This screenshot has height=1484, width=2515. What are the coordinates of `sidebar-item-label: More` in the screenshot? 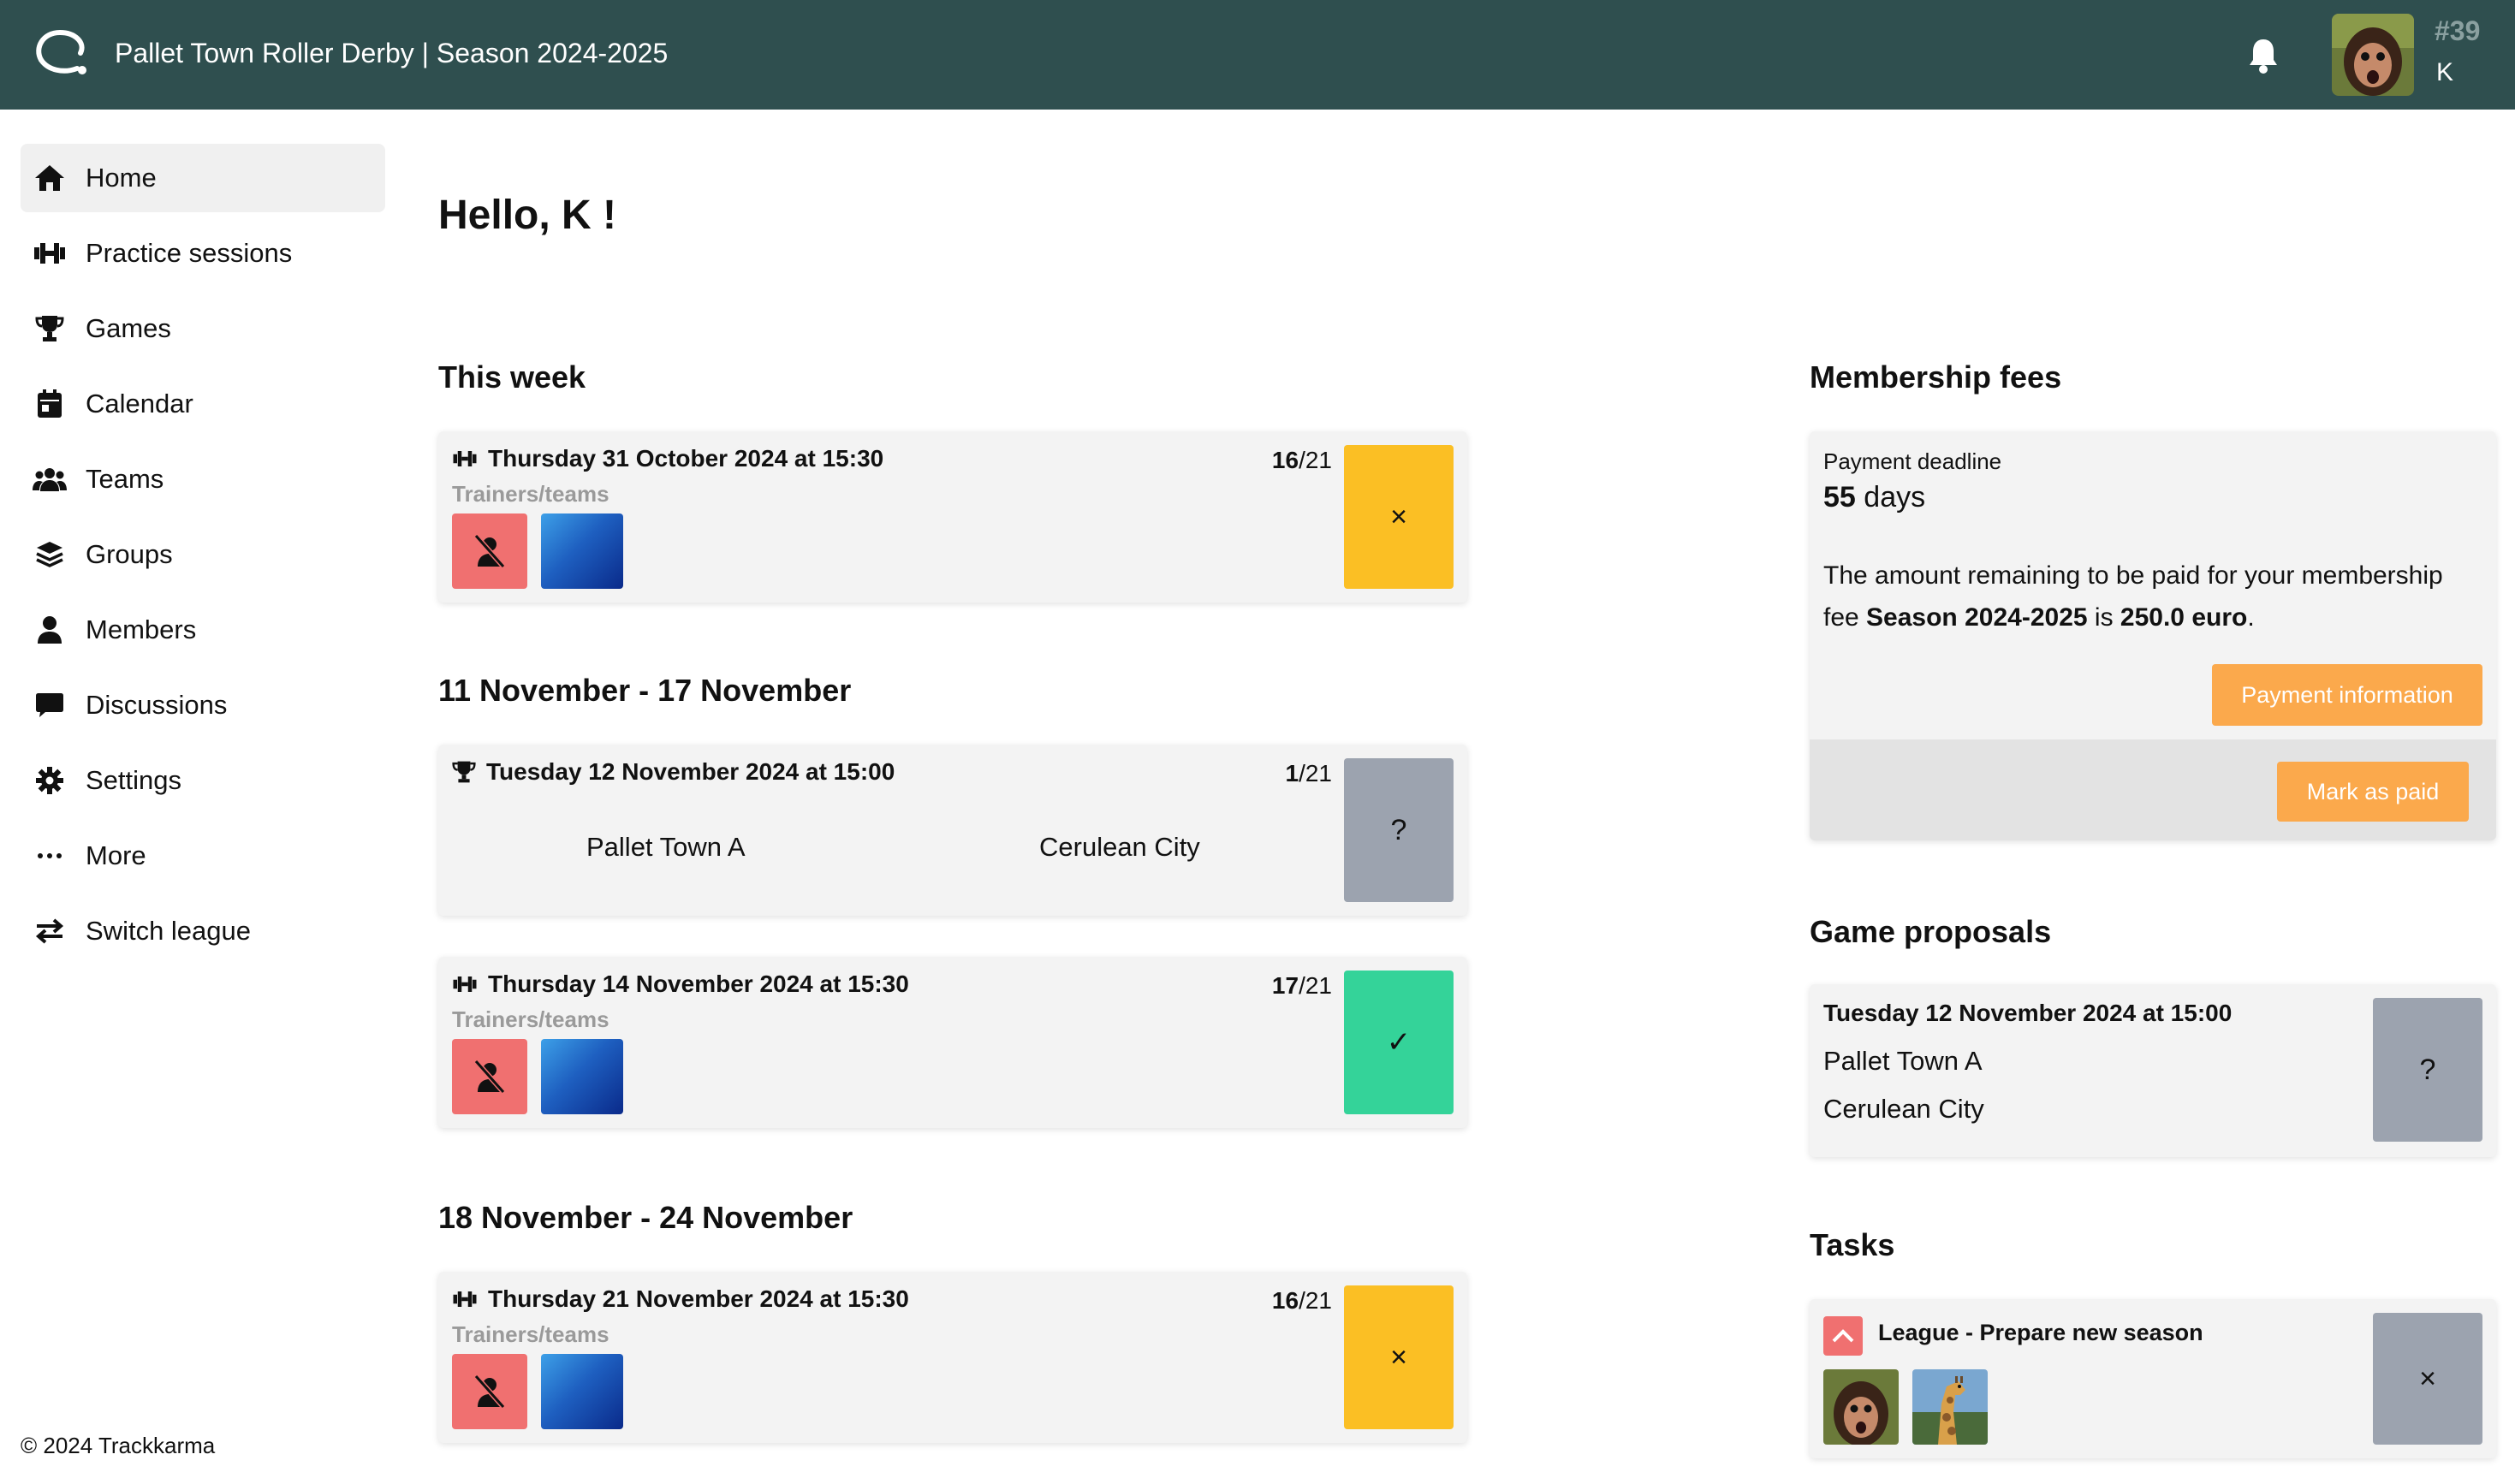 It's located at (116, 855).